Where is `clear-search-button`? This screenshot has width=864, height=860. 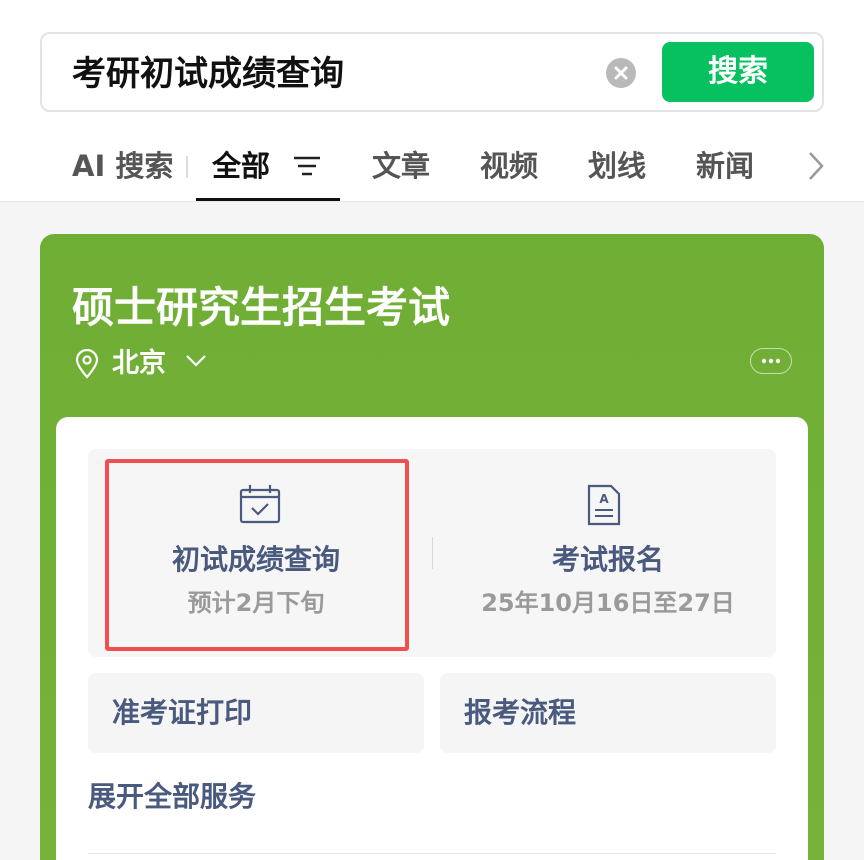 clear-search-button is located at coordinates (621, 73).